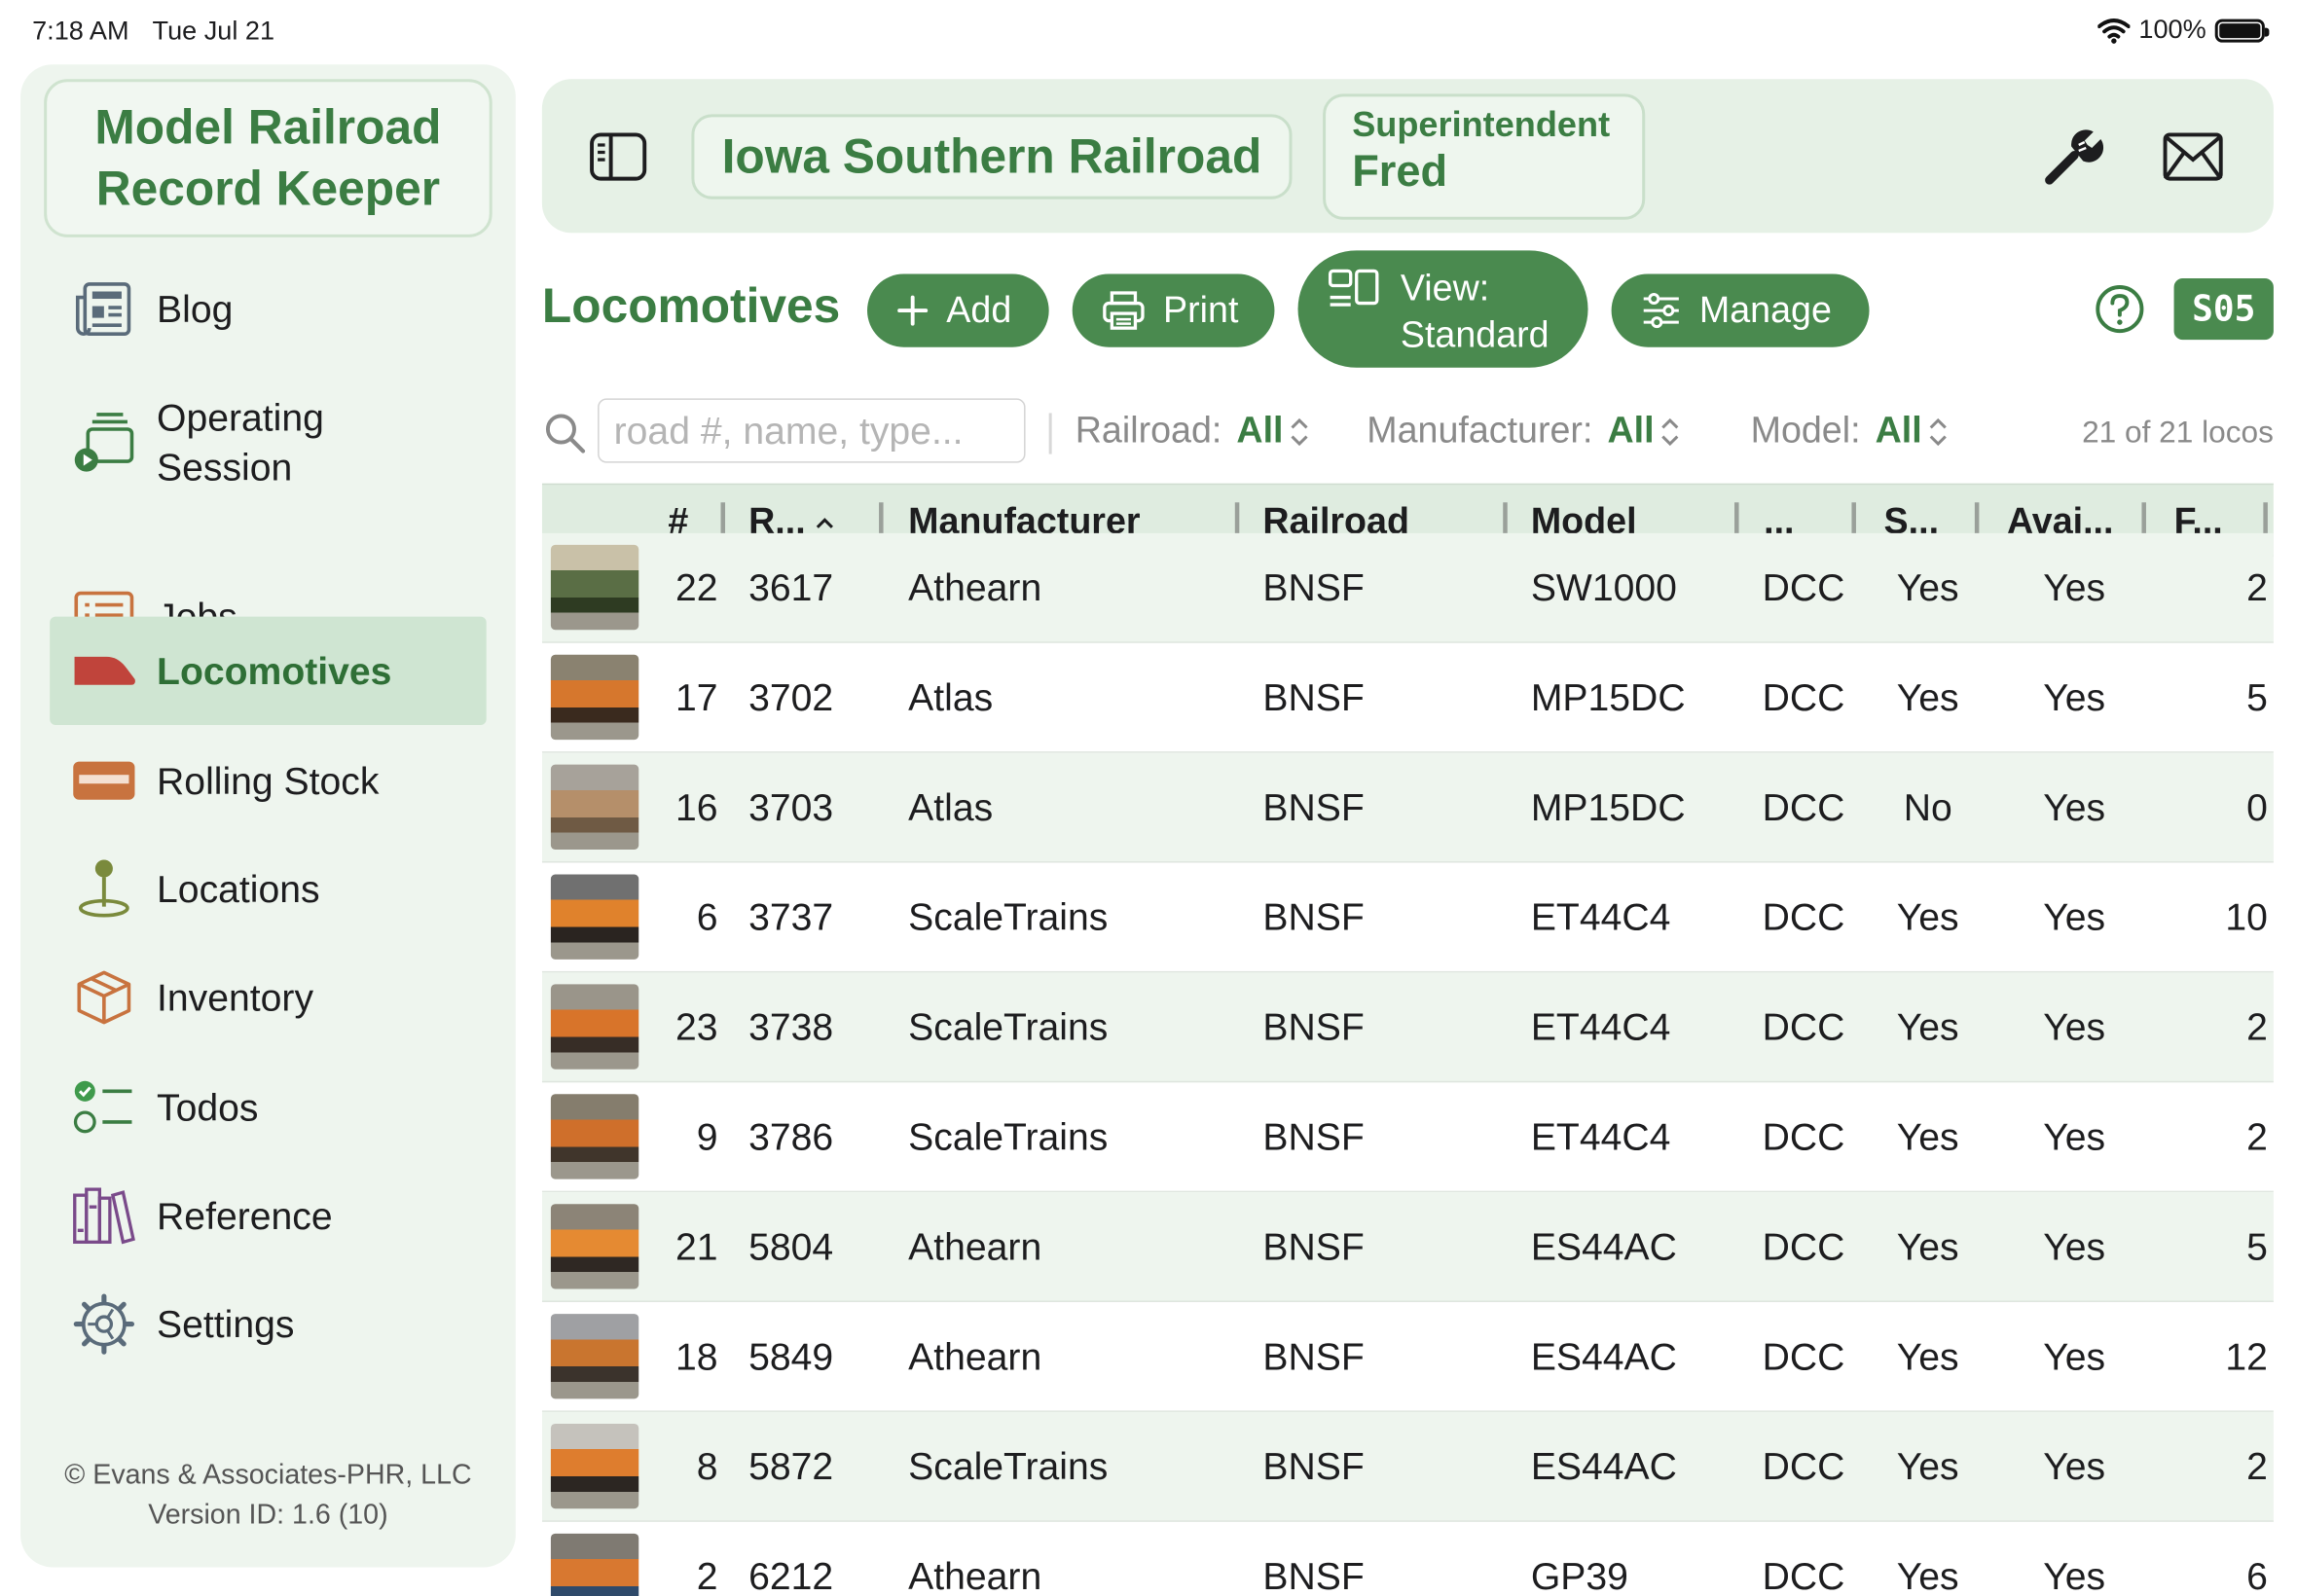  What do you see at coordinates (958, 310) in the screenshot?
I see `add-button: Add` at bounding box center [958, 310].